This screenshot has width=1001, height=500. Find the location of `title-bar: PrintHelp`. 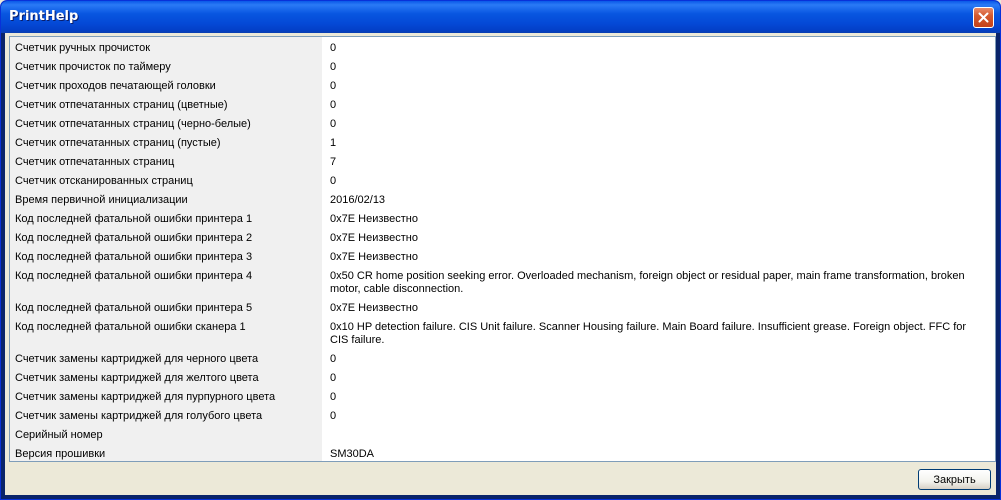

title-bar: PrintHelp is located at coordinates (500, 17).